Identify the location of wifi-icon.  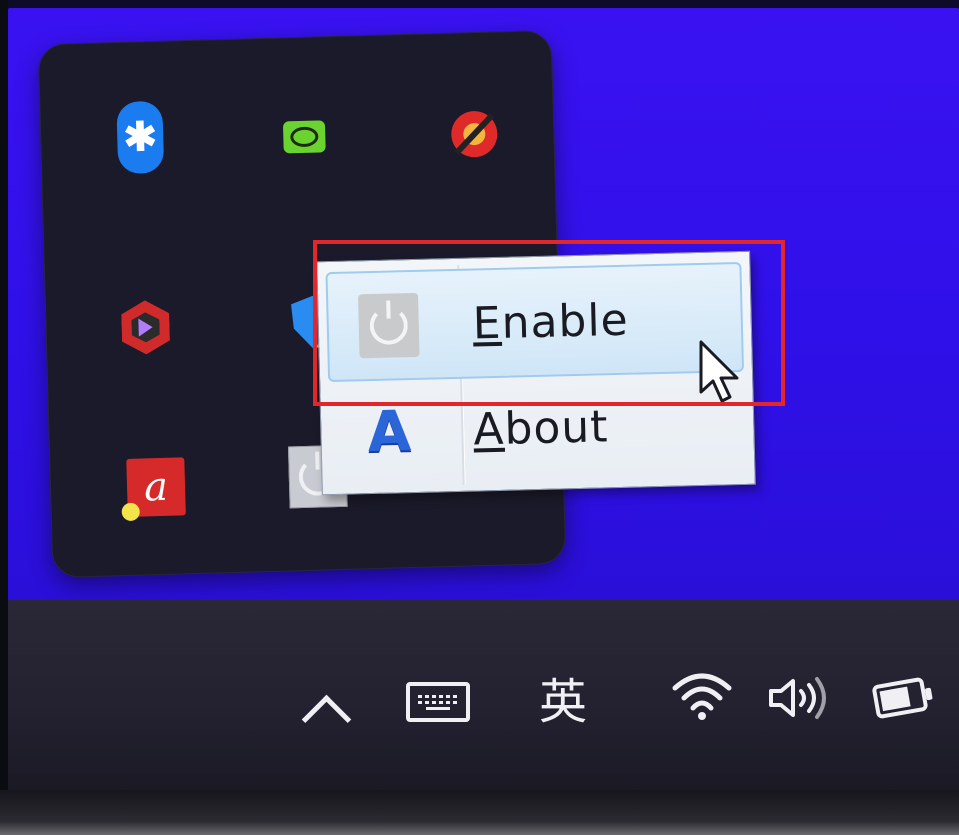
(702, 696).